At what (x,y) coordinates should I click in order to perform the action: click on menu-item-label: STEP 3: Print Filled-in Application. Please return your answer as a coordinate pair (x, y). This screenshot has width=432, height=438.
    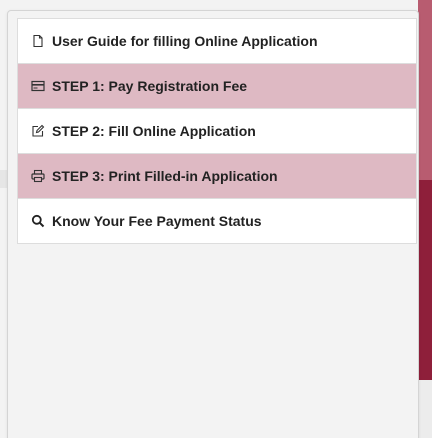
    Looking at the image, I should click on (165, 176).